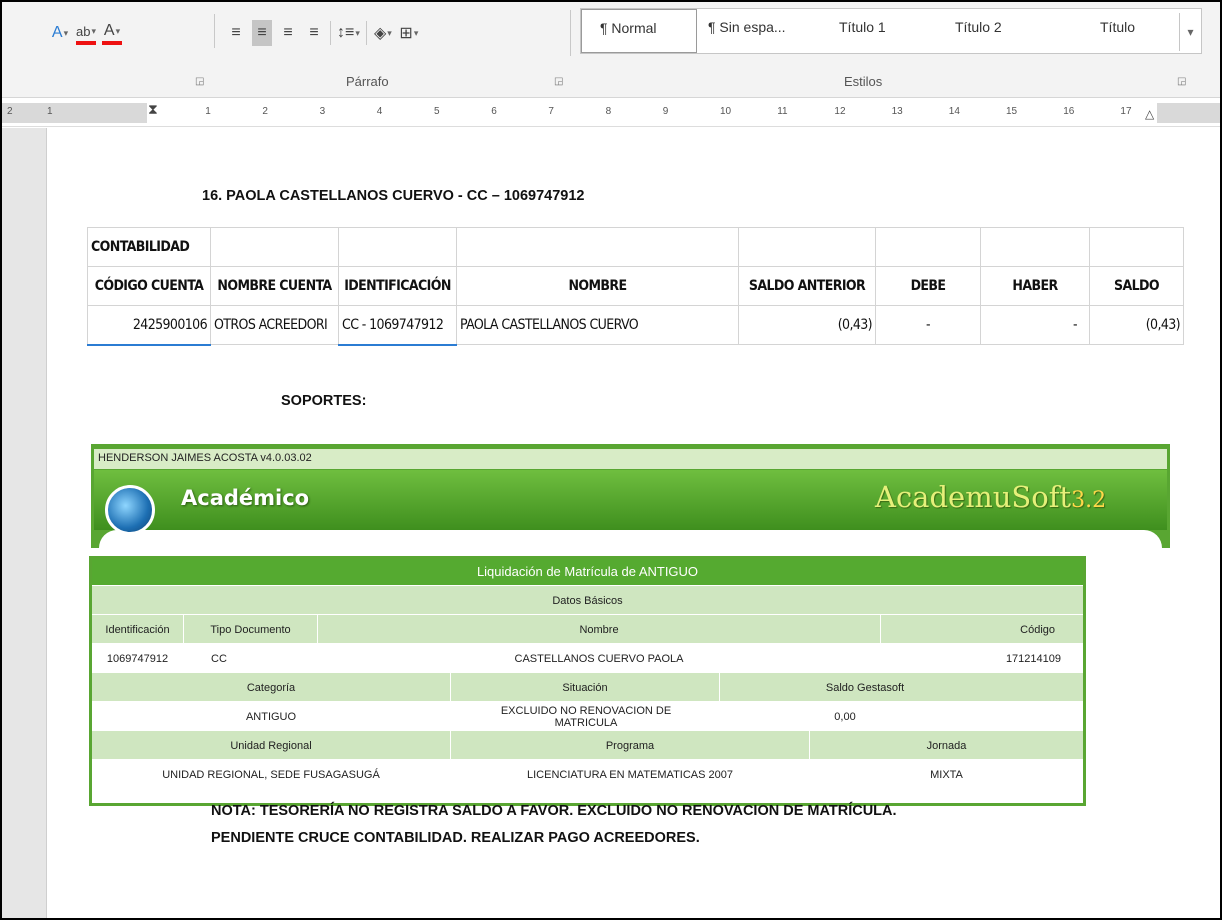  What do you see at coordinates (973, 497) in the screenshot?
I see `brand-name: AcademuSoft` at bounding box center [973, 497].